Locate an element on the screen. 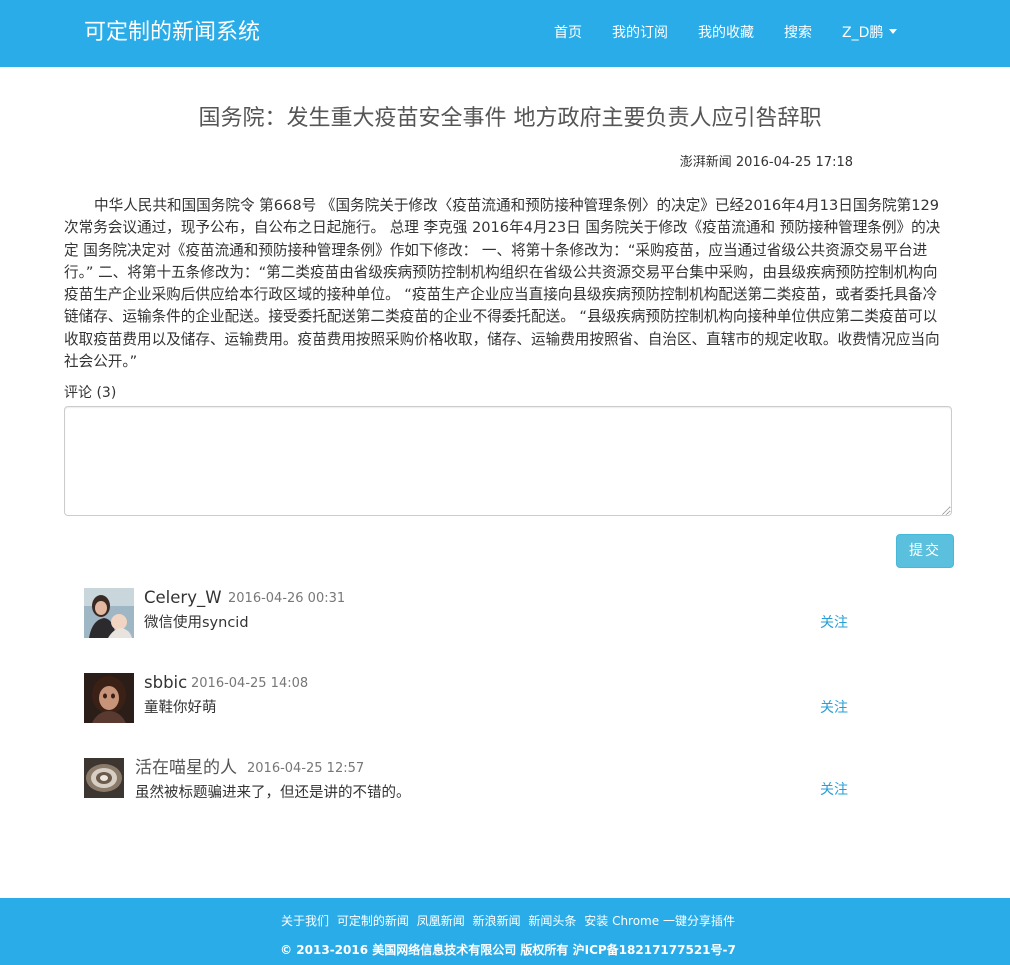 This screenshot has height=965, width=1010. article-date: 2016-04-25 17:18 is located at coordinates (794, 162).